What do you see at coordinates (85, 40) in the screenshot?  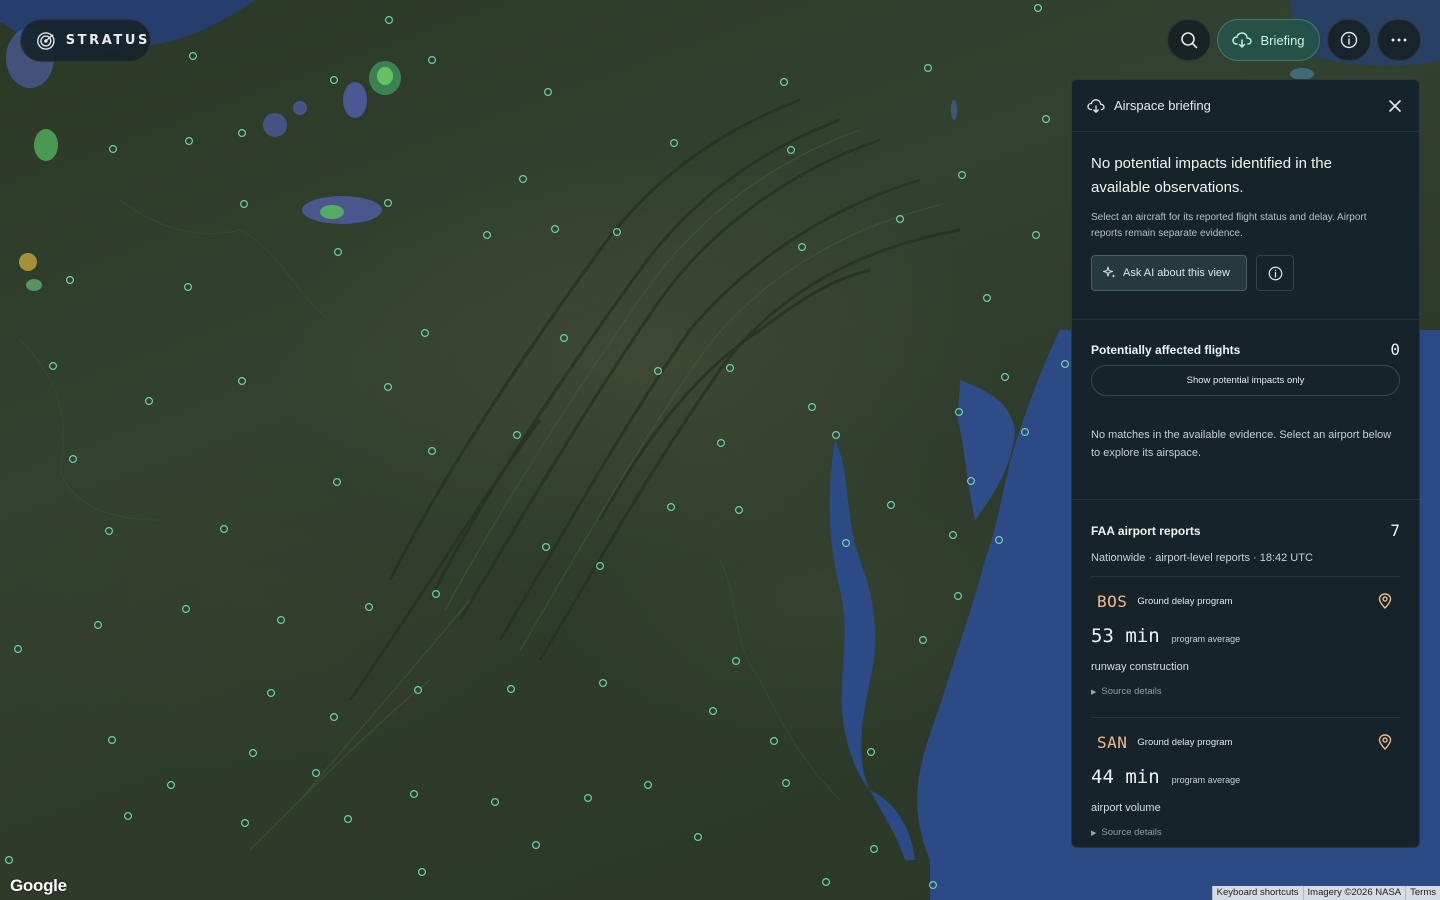 I see `brand-badge: STRATUS` at bounding box center [85, 40].